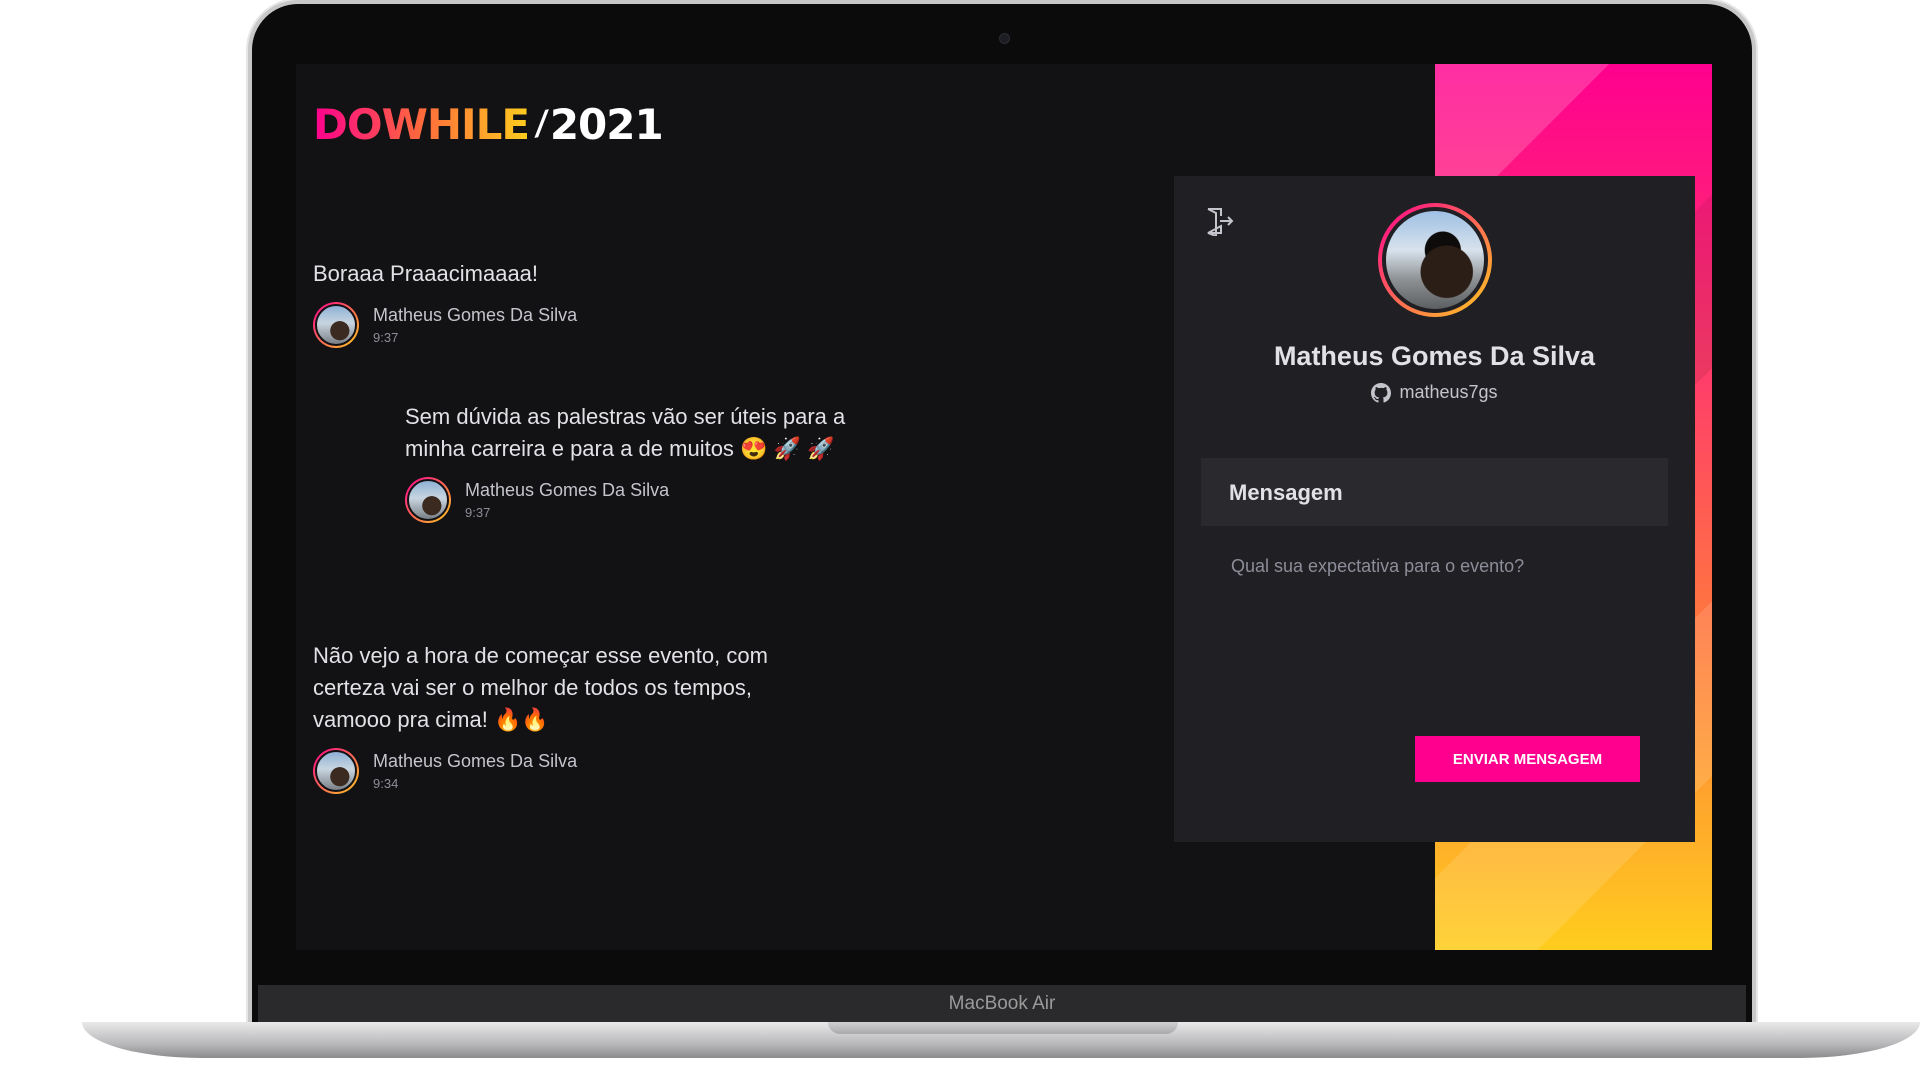 The image size is (1920, 1080). I want to click on github-login: matheus7gs, so click(1434, 392).